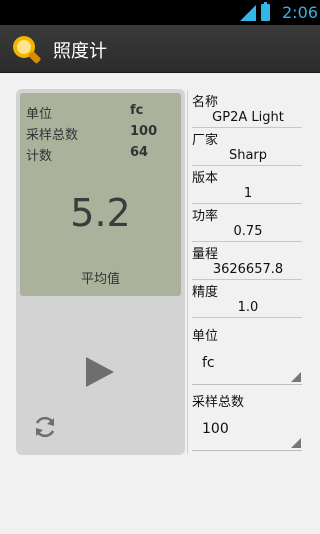 The height and width of the screenshot is (534, 320). I want to click on status-bar: 2:06, so click(160, 12).